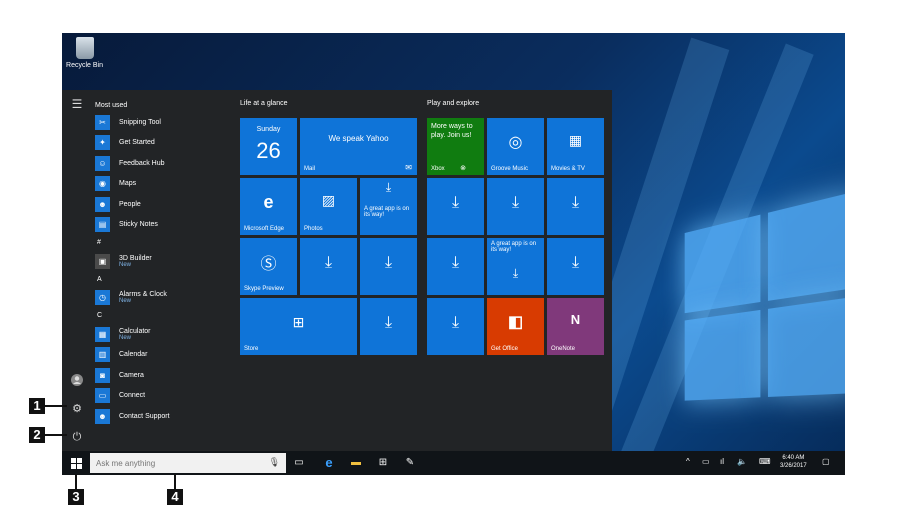  What do you see at coordinates (111, 105) in the screenshot?
I see `most-used-header: Most used` at bounding box center [111, 105].